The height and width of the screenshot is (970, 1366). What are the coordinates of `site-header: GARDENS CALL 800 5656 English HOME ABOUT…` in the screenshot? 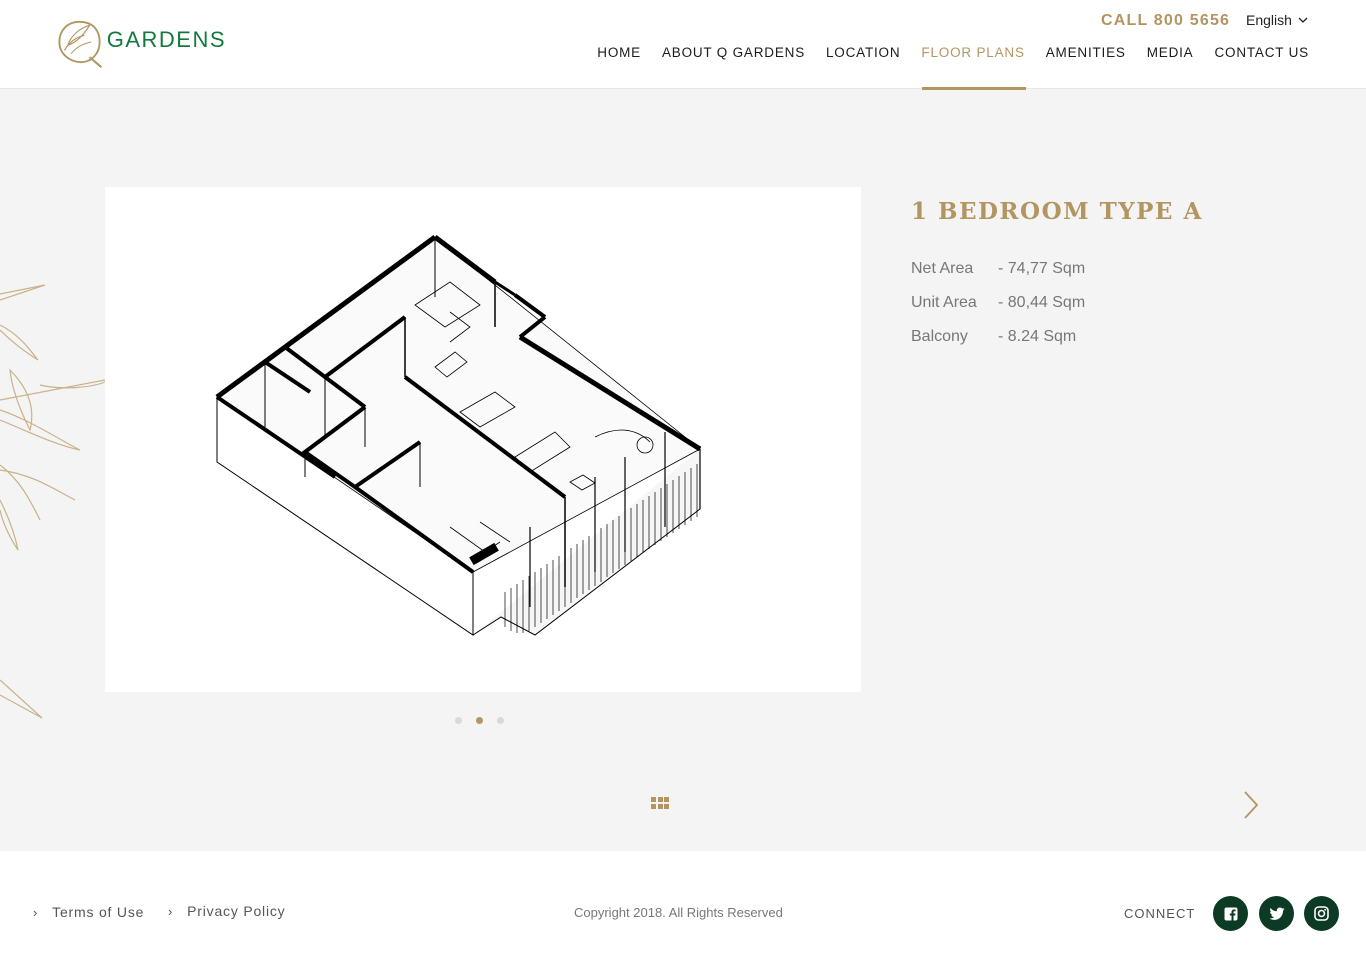 It's located at (683, 45).